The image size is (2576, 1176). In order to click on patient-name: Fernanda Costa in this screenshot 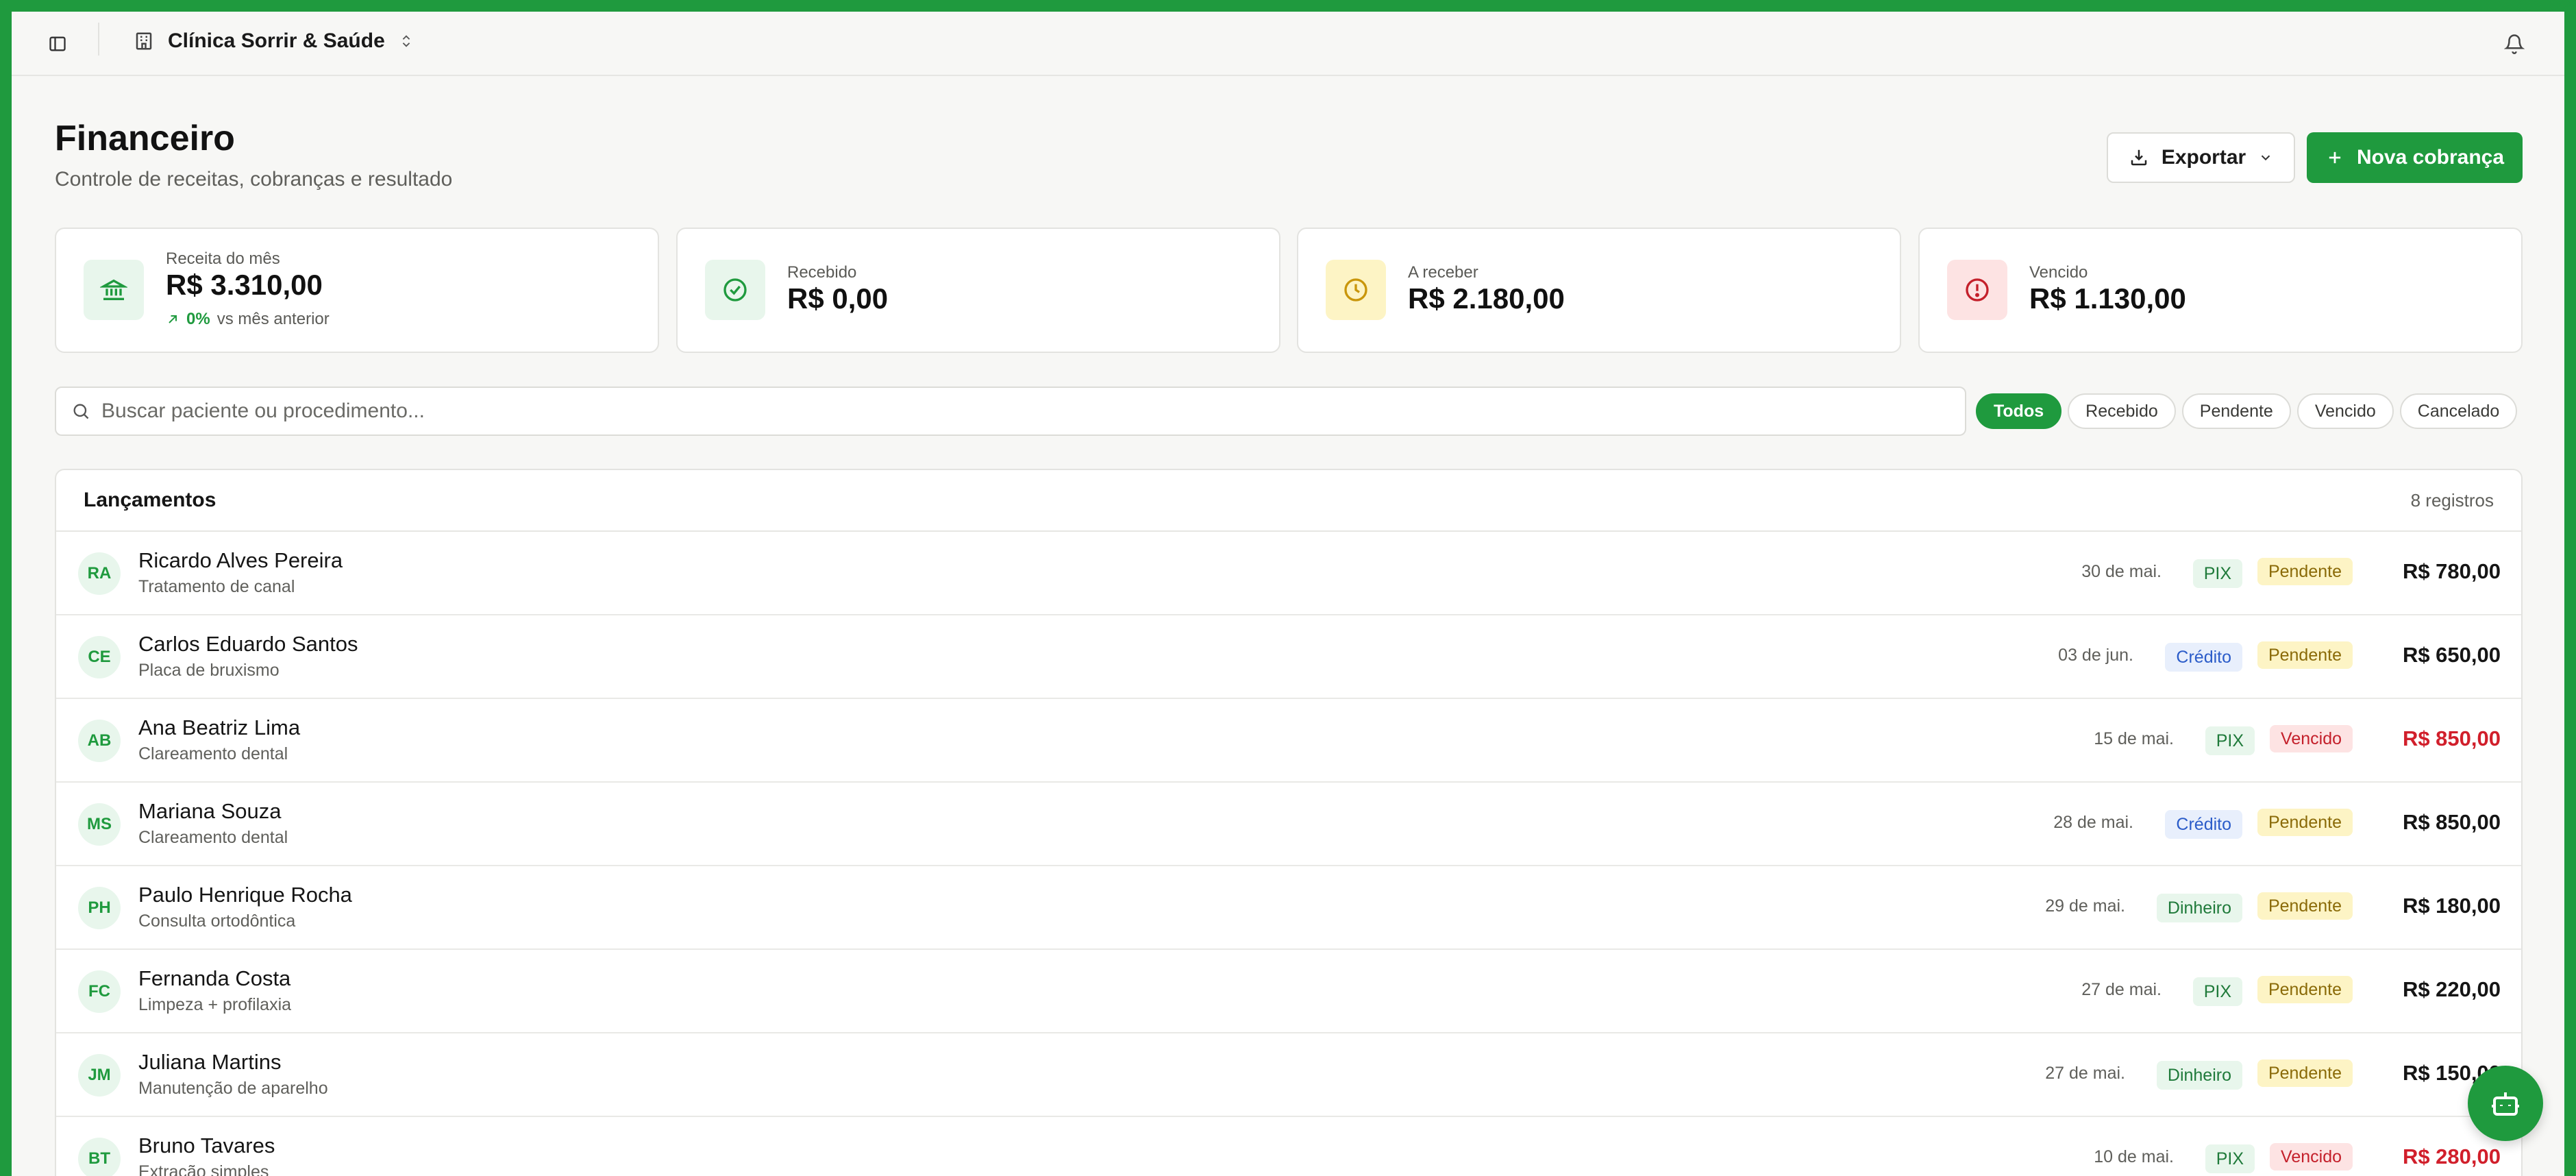, I will do `click(214, 978)`.